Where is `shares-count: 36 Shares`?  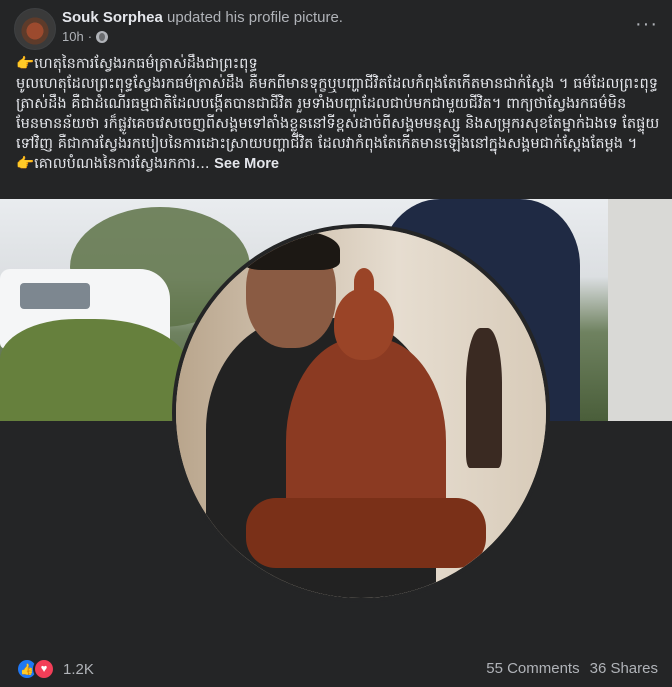
shares-count: 36 Shares is located at coordinates (624, 668).